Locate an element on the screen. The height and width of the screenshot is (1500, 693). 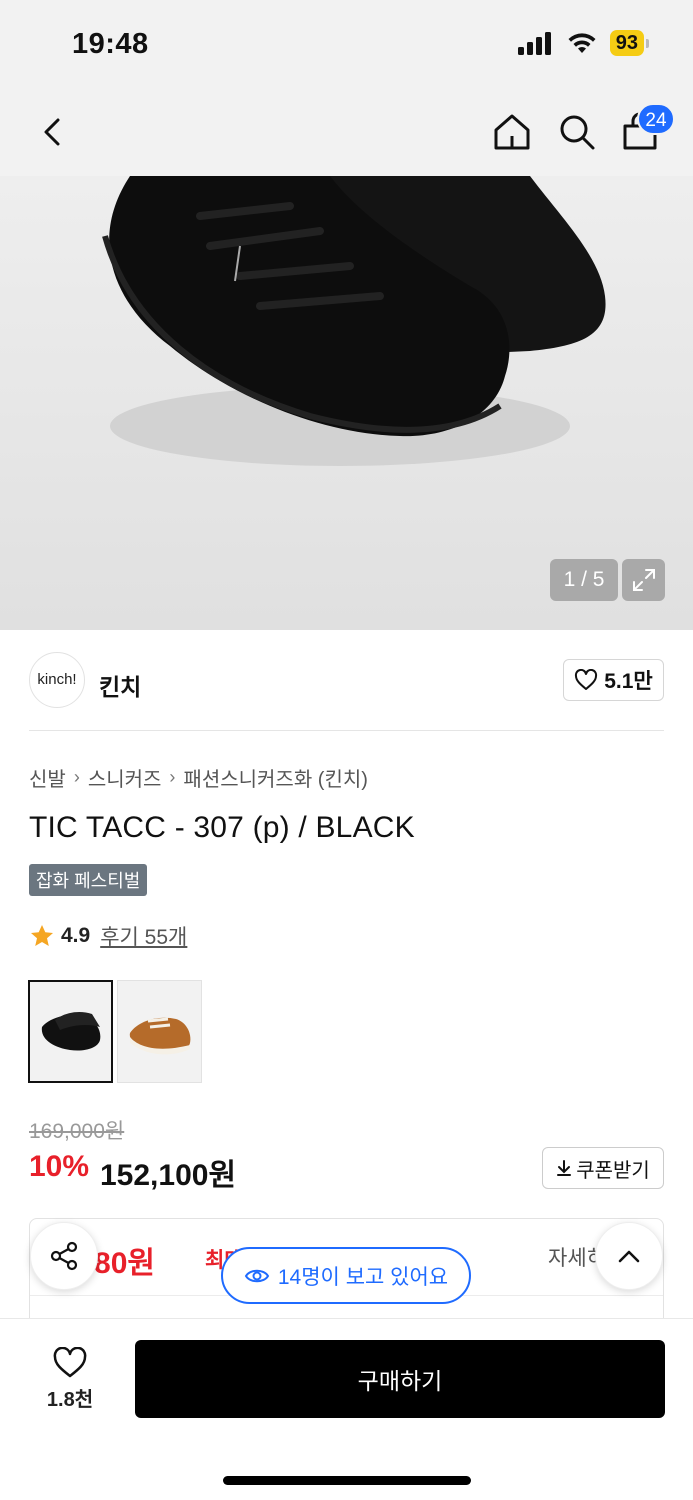
brand-like-button: 5.1만 is located at coordinates (613, 680).